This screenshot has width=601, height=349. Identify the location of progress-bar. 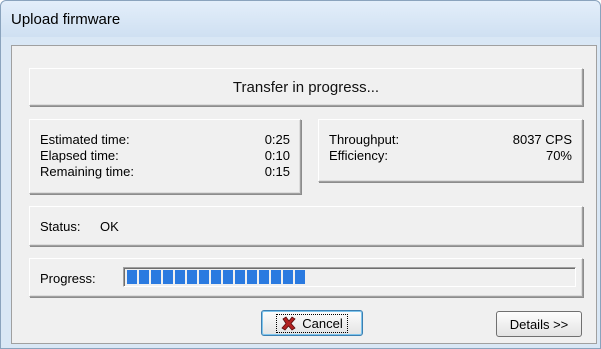
(349, 277).